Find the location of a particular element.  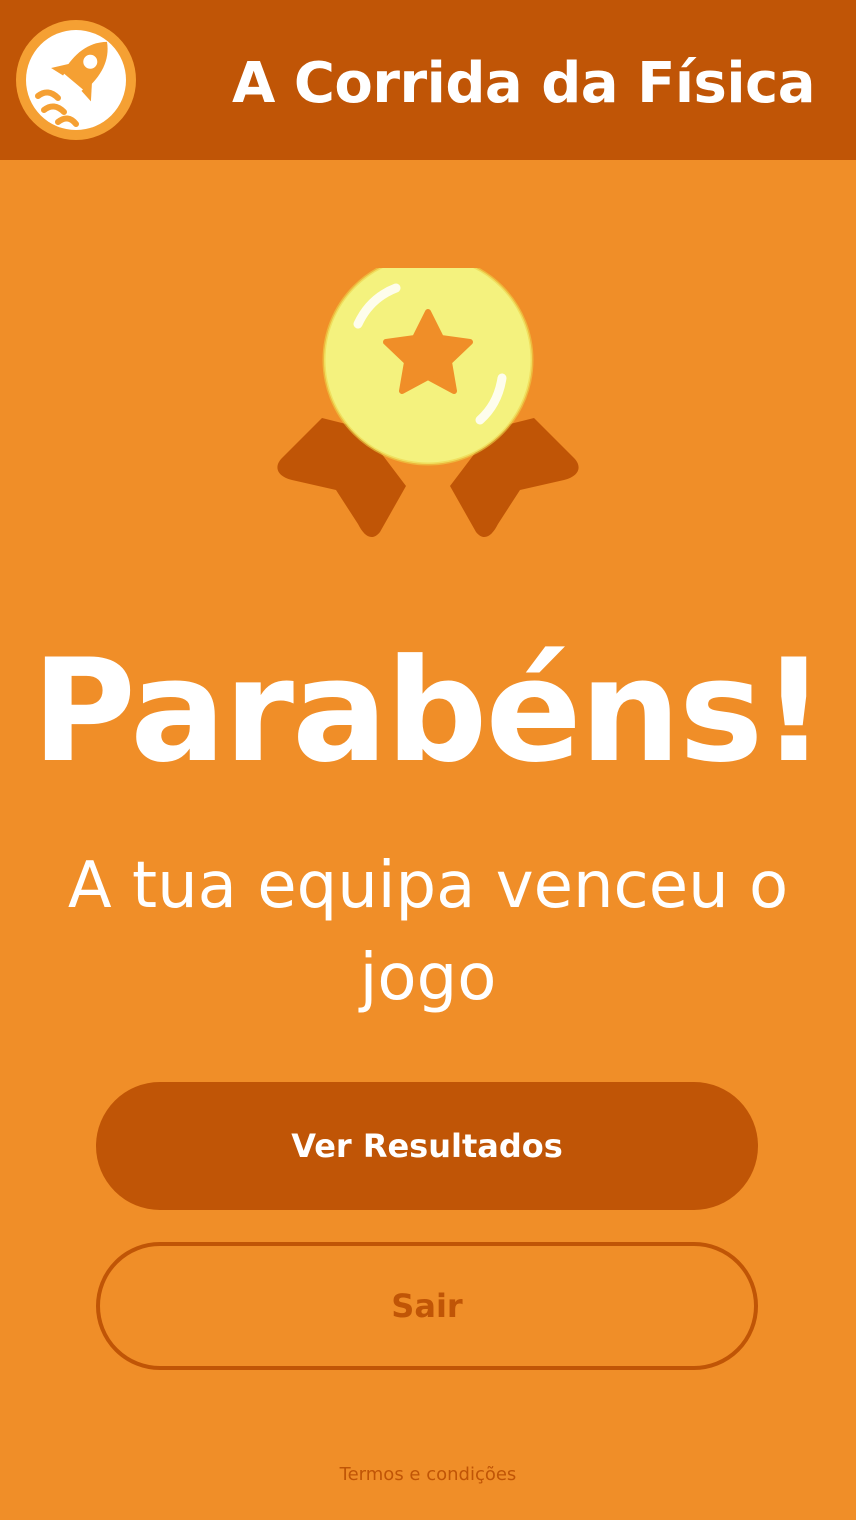

app-header: A Corrida da Física is located at coordinates (428, 80).